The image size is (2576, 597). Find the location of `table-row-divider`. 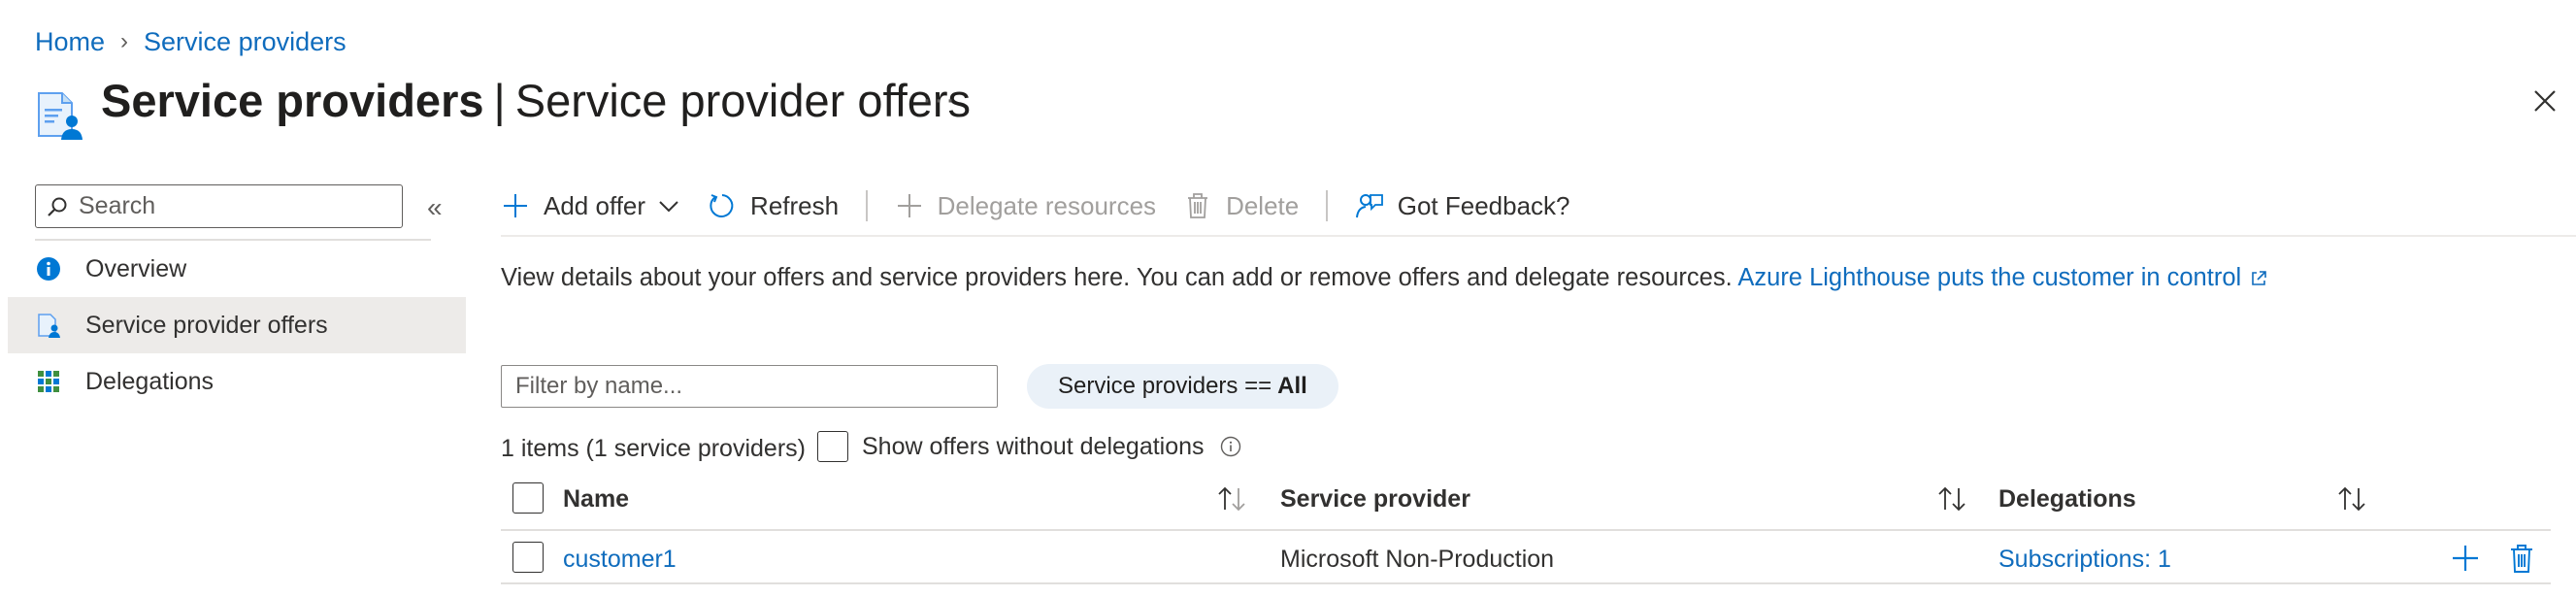

table-row-divider is located at coordinates (1526, 583).